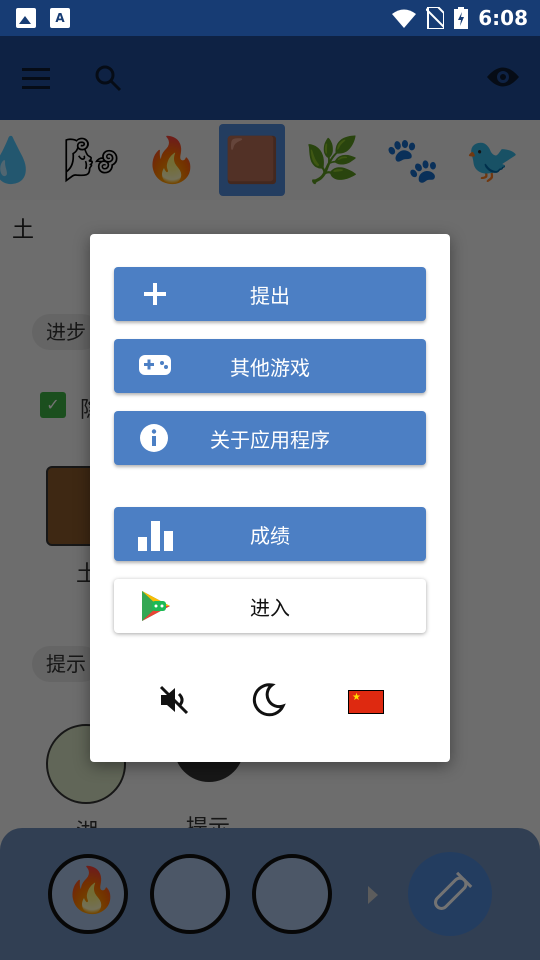 The height and width of the screenshot is (960, 540). What do you see at coordinates (404, 18) in the screenshot?
I see `wifi-icon` at bounding box center [404, 18].